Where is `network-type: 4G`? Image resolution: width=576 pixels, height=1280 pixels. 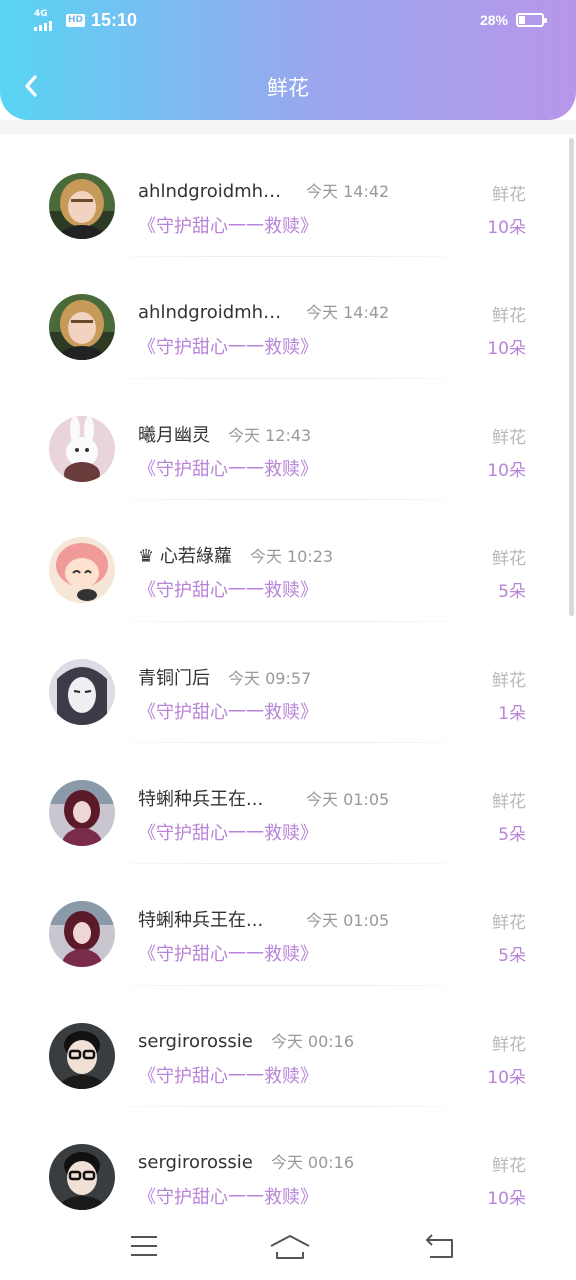
network-type: 4G is located at coordinates (41, 13).